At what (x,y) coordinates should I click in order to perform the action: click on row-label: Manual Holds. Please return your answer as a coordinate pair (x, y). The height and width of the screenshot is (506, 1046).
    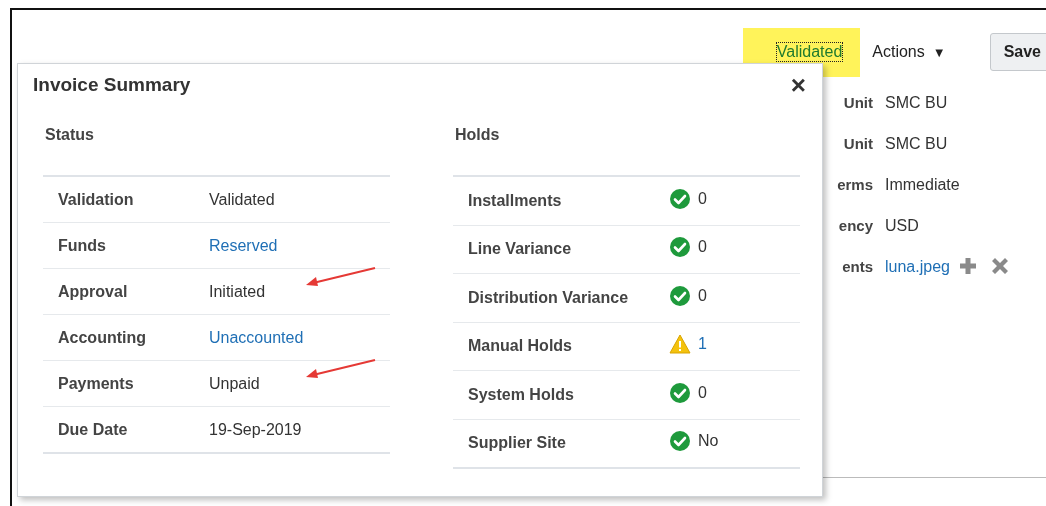
    Looking at the image, I should click on (520, 346).